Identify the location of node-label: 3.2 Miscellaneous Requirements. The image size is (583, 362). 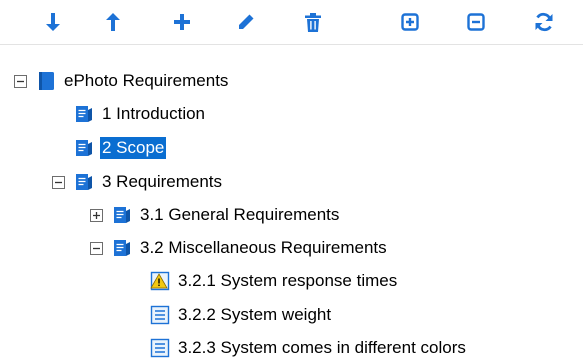
(263, 247).